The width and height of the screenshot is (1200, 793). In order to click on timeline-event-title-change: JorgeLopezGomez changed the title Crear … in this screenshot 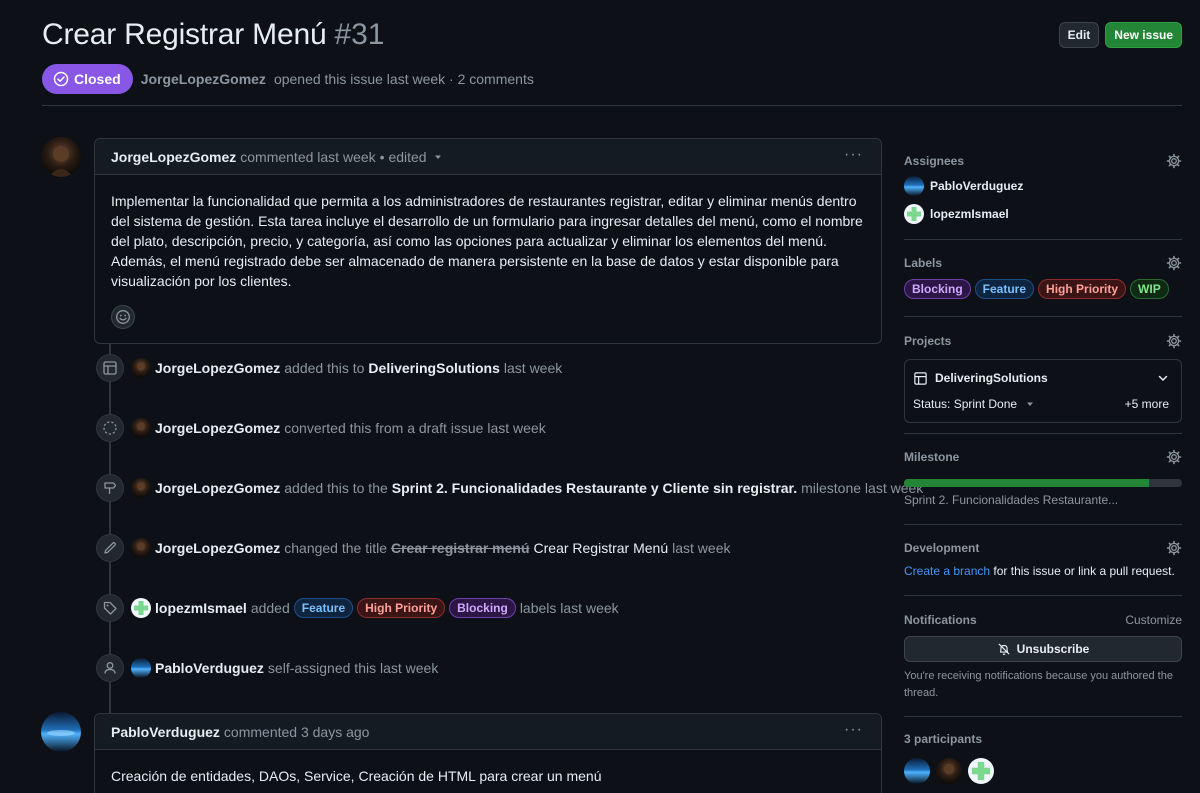, I will do `click(415, 548)`.